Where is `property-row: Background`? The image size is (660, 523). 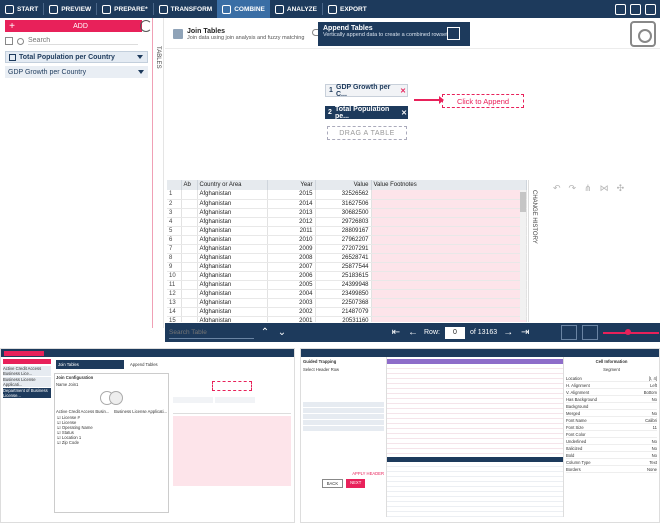
property-row: Background is located at coordinates (611, 406).